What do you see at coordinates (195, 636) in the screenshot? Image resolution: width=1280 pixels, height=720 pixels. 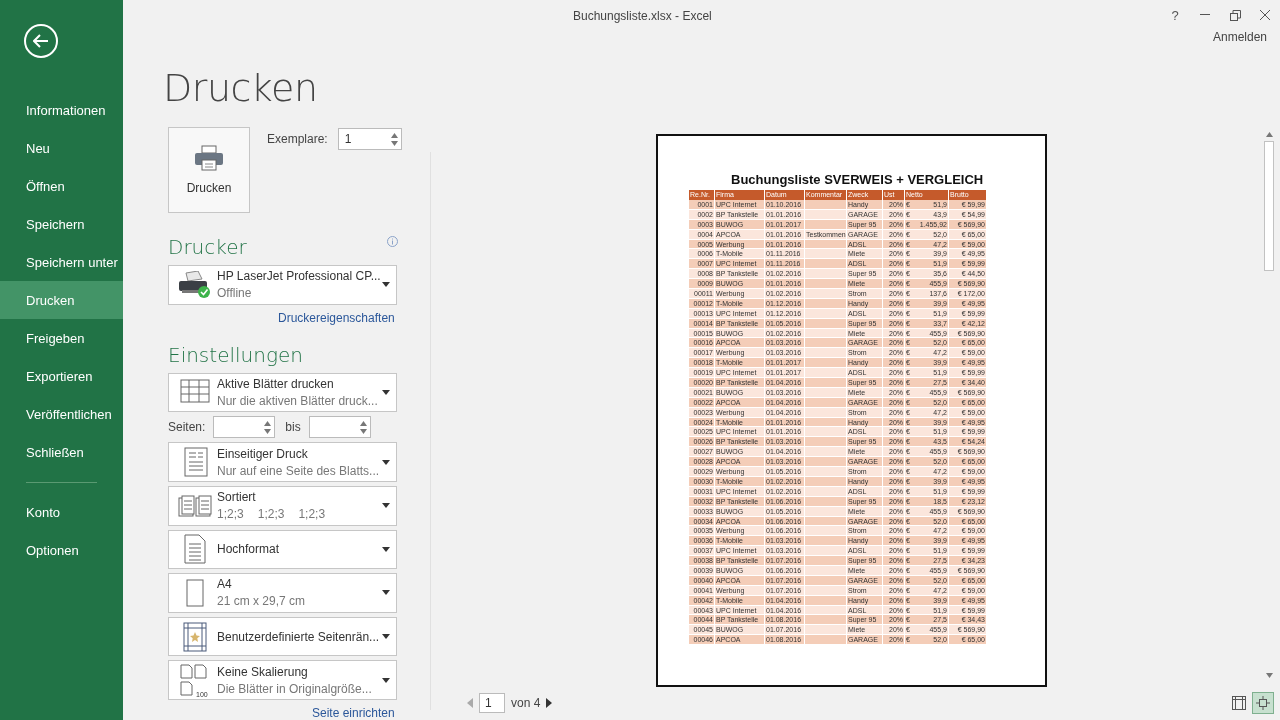 I see `margins-star-icon` at bounding box center [195, 636].